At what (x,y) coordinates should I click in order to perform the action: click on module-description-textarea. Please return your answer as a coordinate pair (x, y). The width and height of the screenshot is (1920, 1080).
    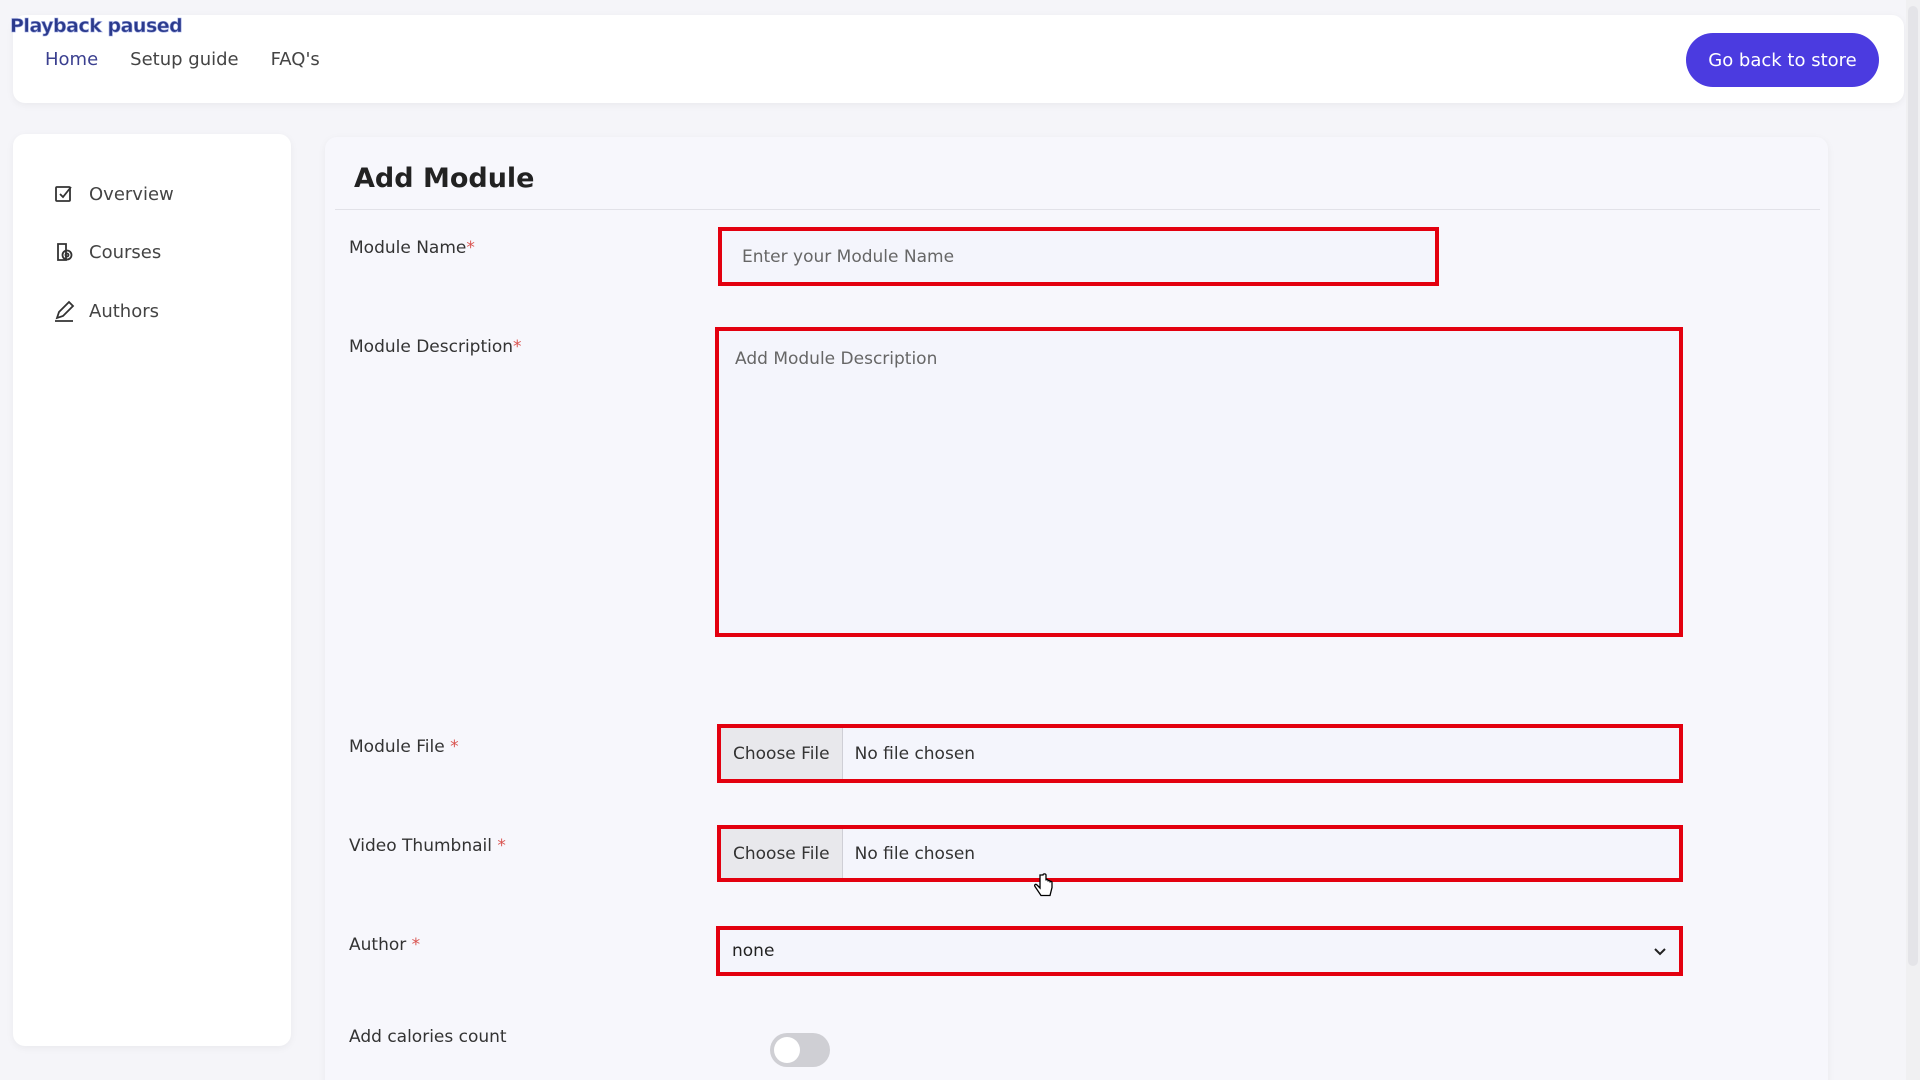
    Looking at the image, I should click on (1199, 482).